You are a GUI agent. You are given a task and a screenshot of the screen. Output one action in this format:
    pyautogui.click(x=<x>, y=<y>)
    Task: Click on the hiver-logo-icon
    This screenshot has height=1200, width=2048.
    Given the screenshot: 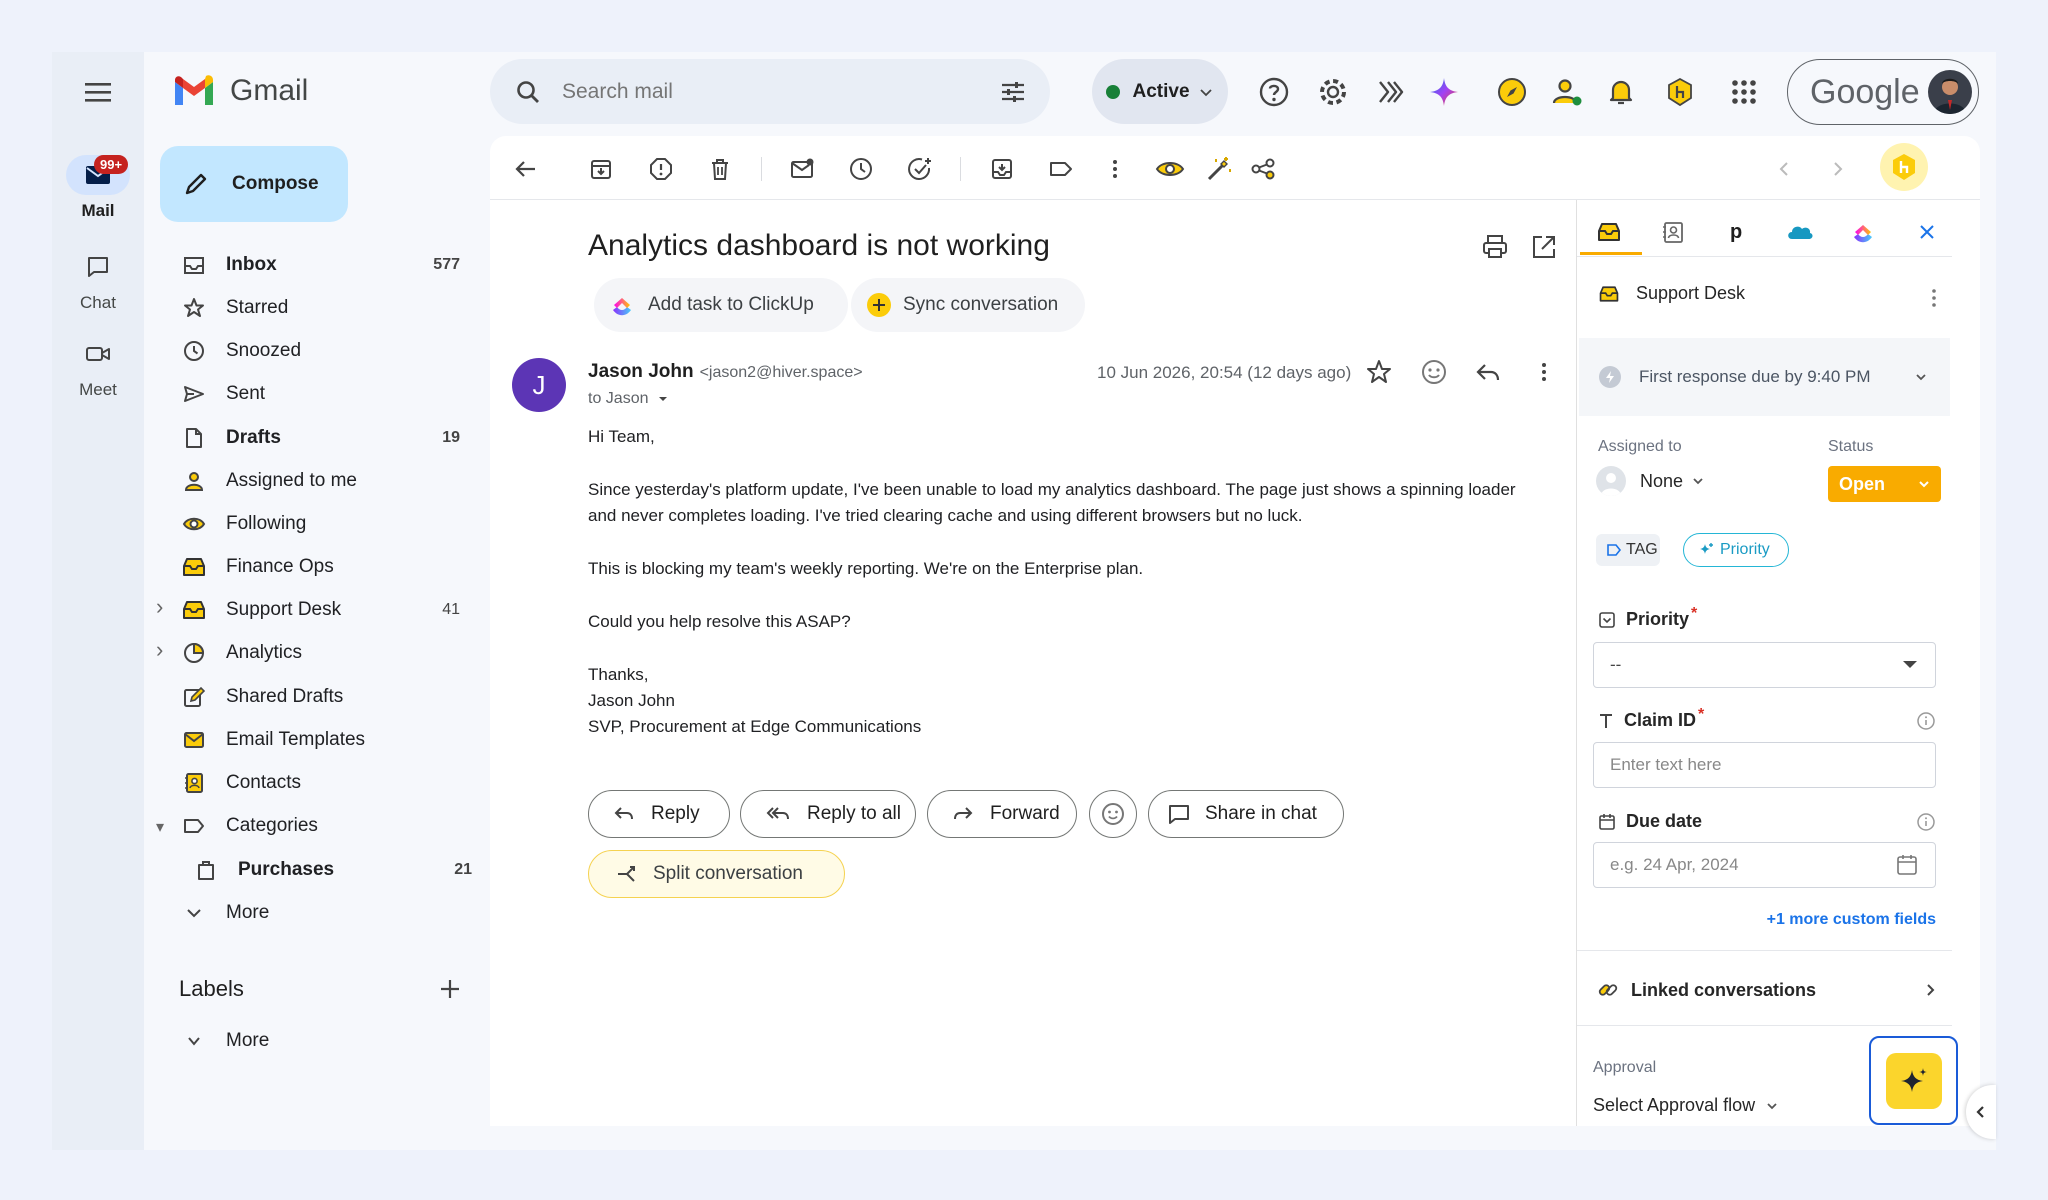 What is the action you would take?
    pyautogui.click(x=1904, y=167)
    